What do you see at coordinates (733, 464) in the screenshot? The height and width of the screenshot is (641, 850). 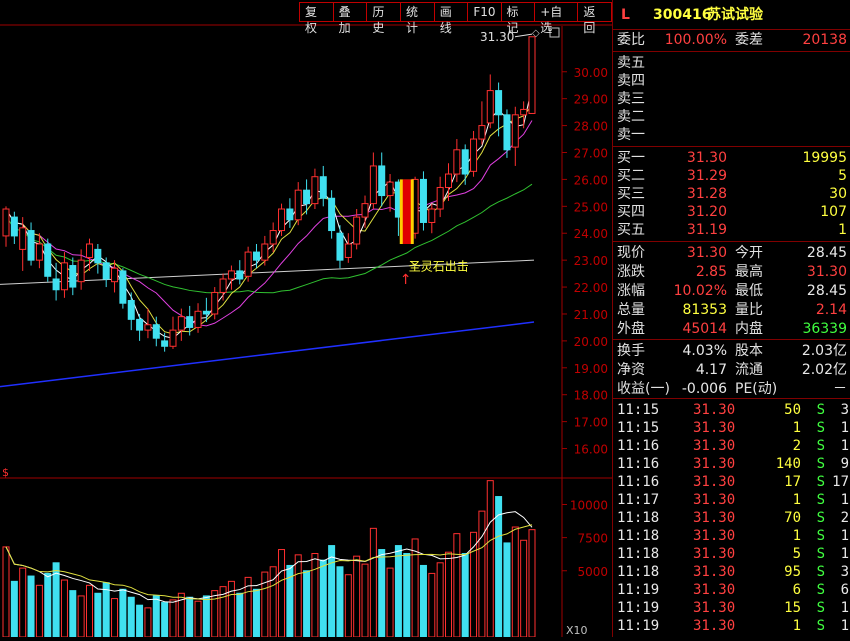 I see `tick-row: 11:16 31.30 140 S 9` at bounding box center [733, 464].